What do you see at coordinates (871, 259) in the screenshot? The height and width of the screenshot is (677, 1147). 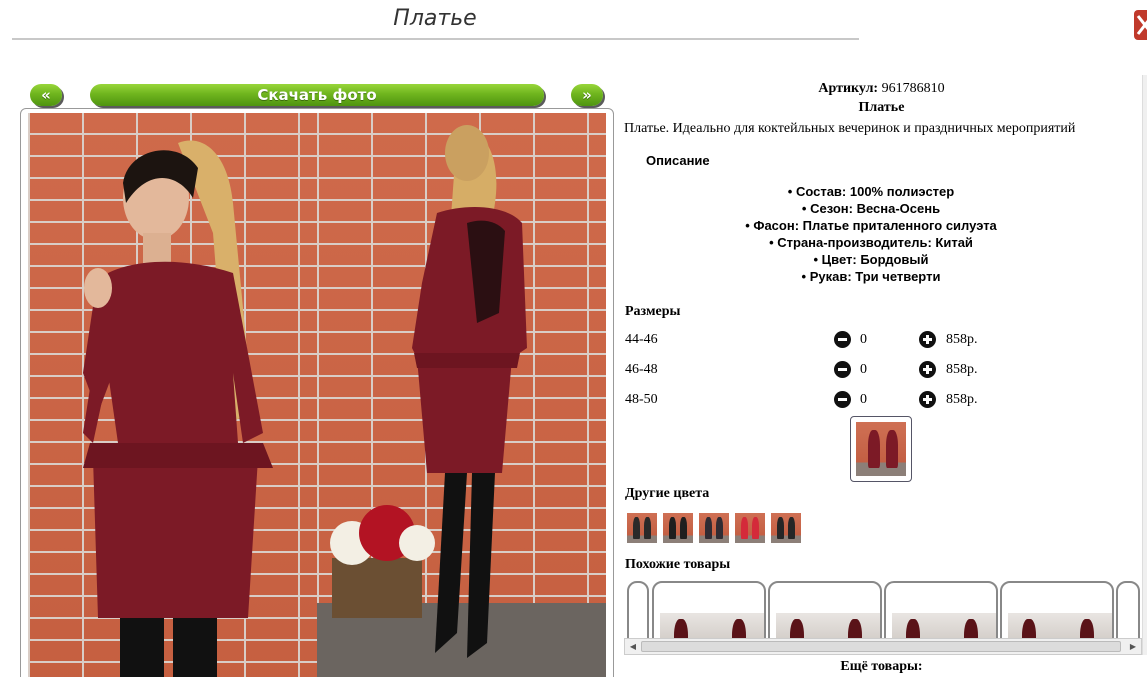 I see `attribute-item: Цвет: Бордовый` at bounding box center [871, 259].